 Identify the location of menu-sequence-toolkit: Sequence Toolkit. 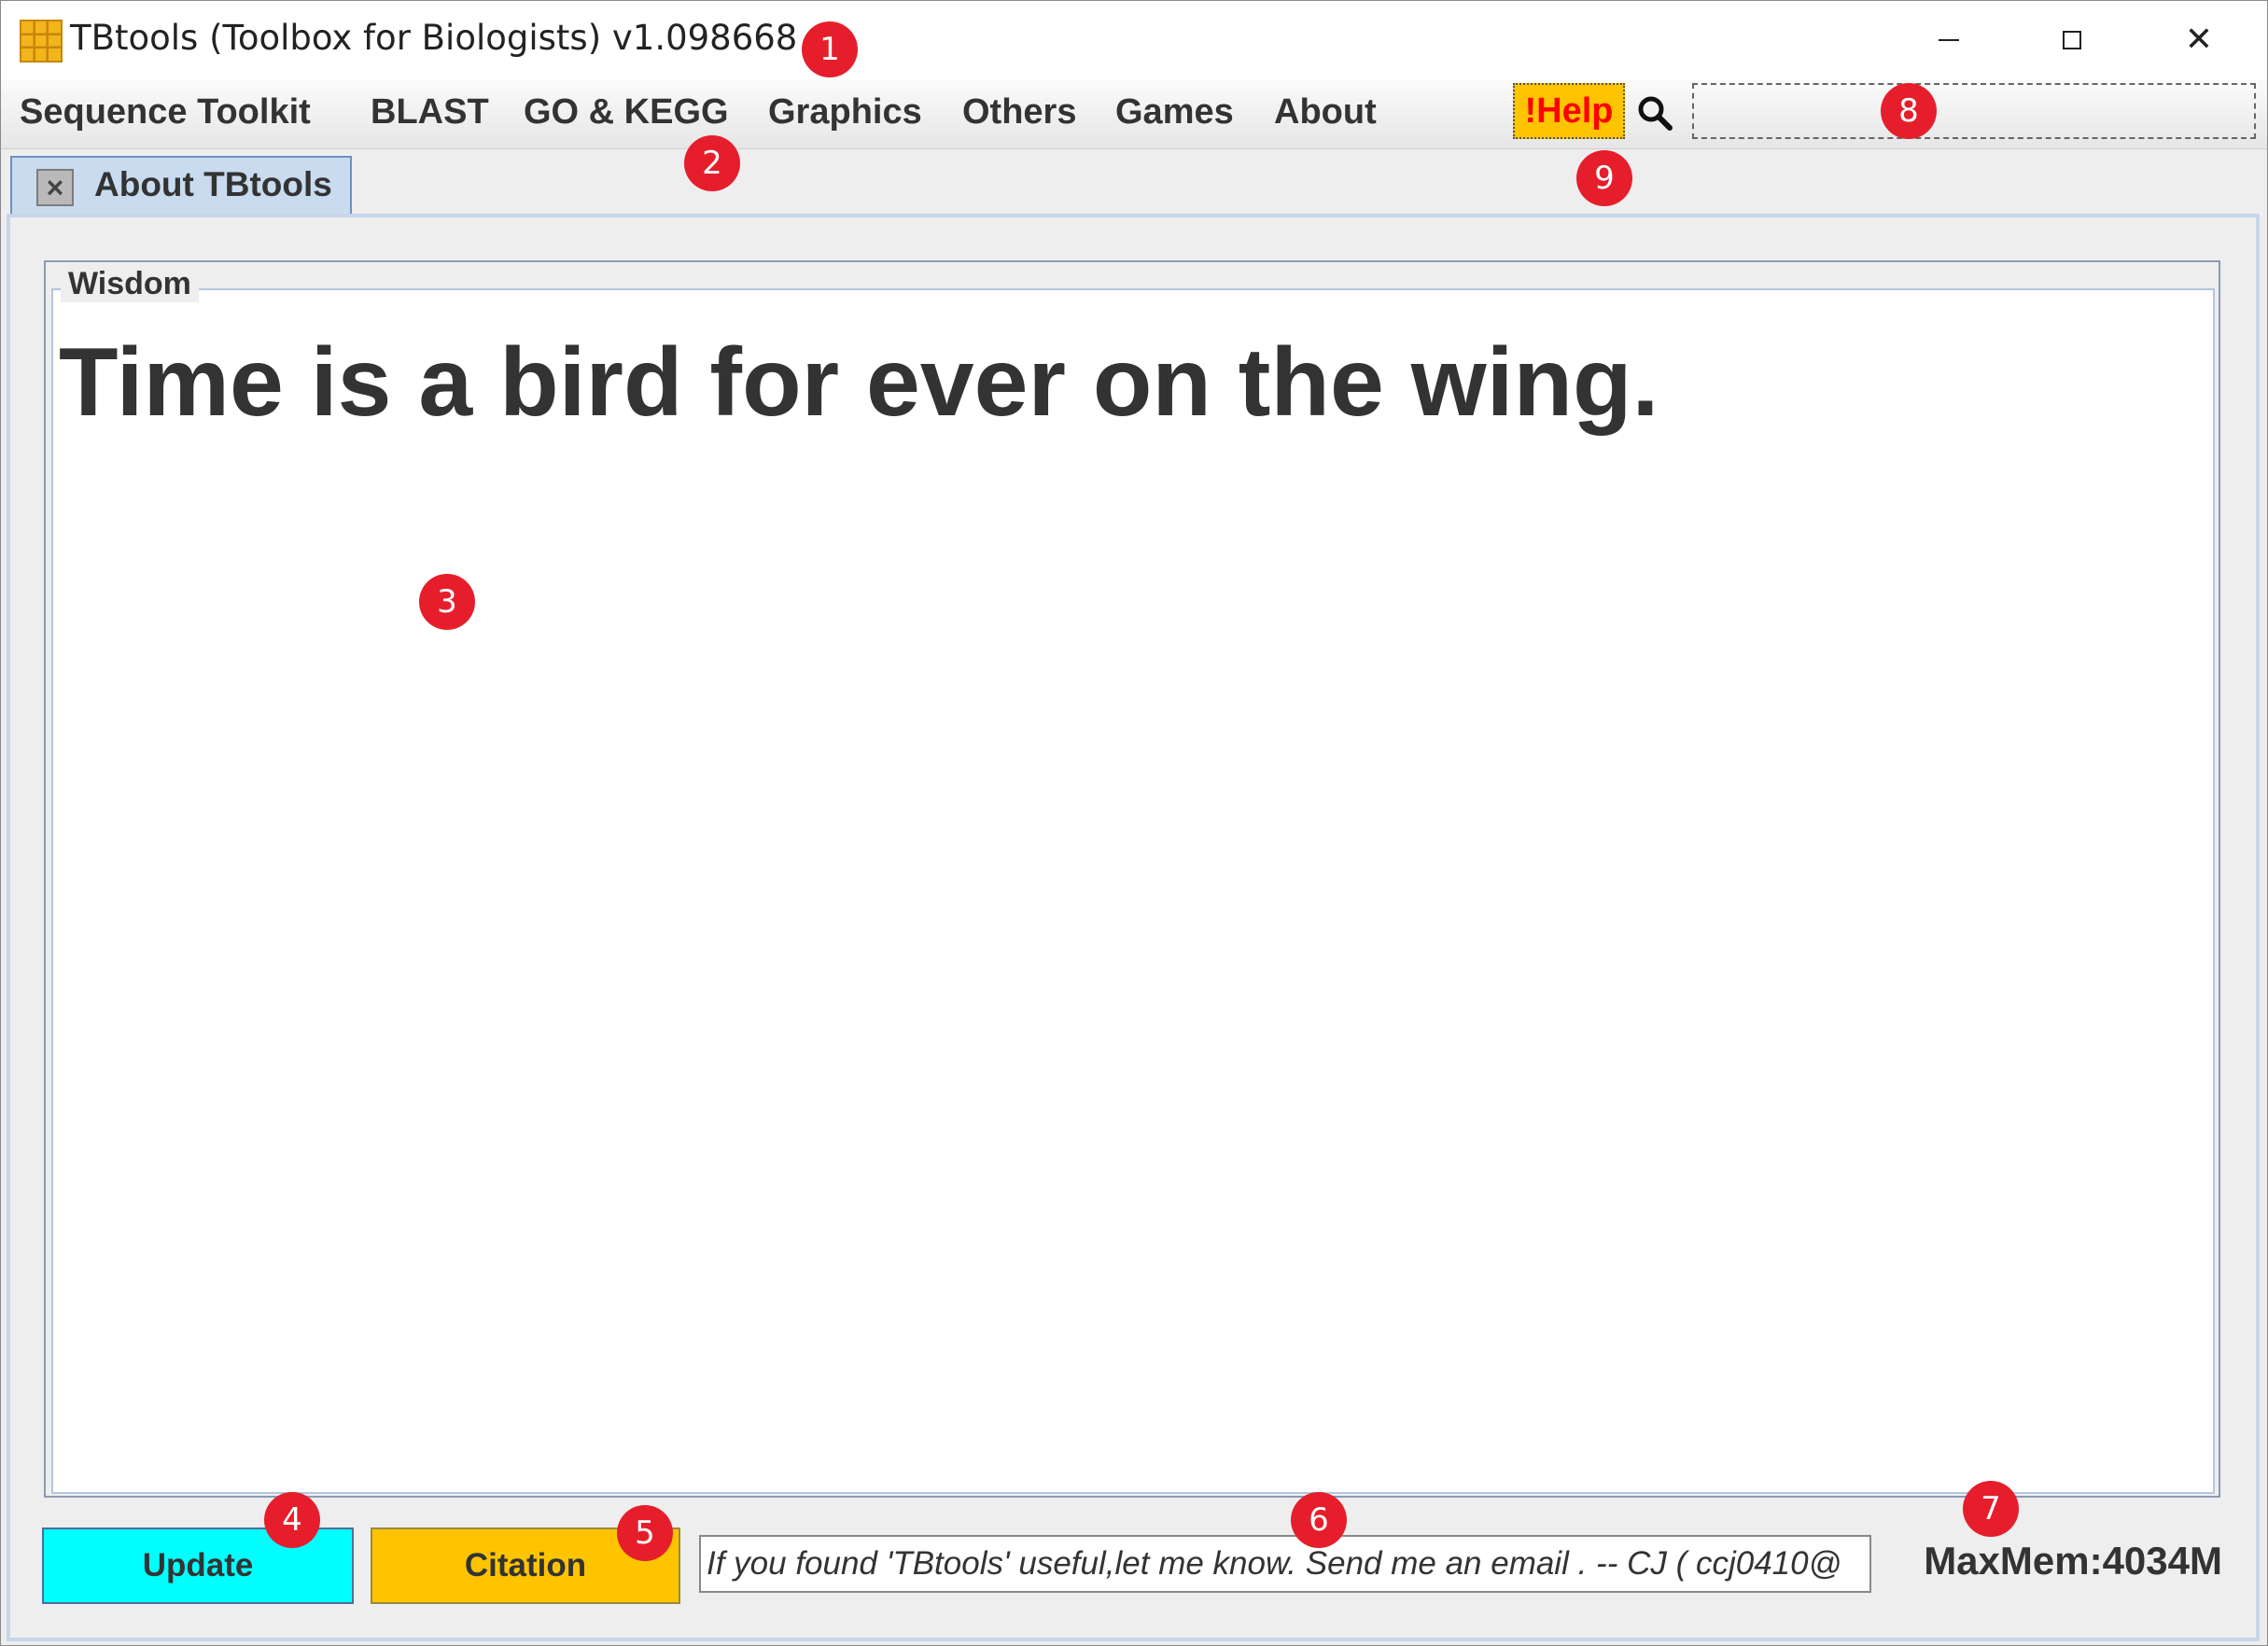
(165, 112).